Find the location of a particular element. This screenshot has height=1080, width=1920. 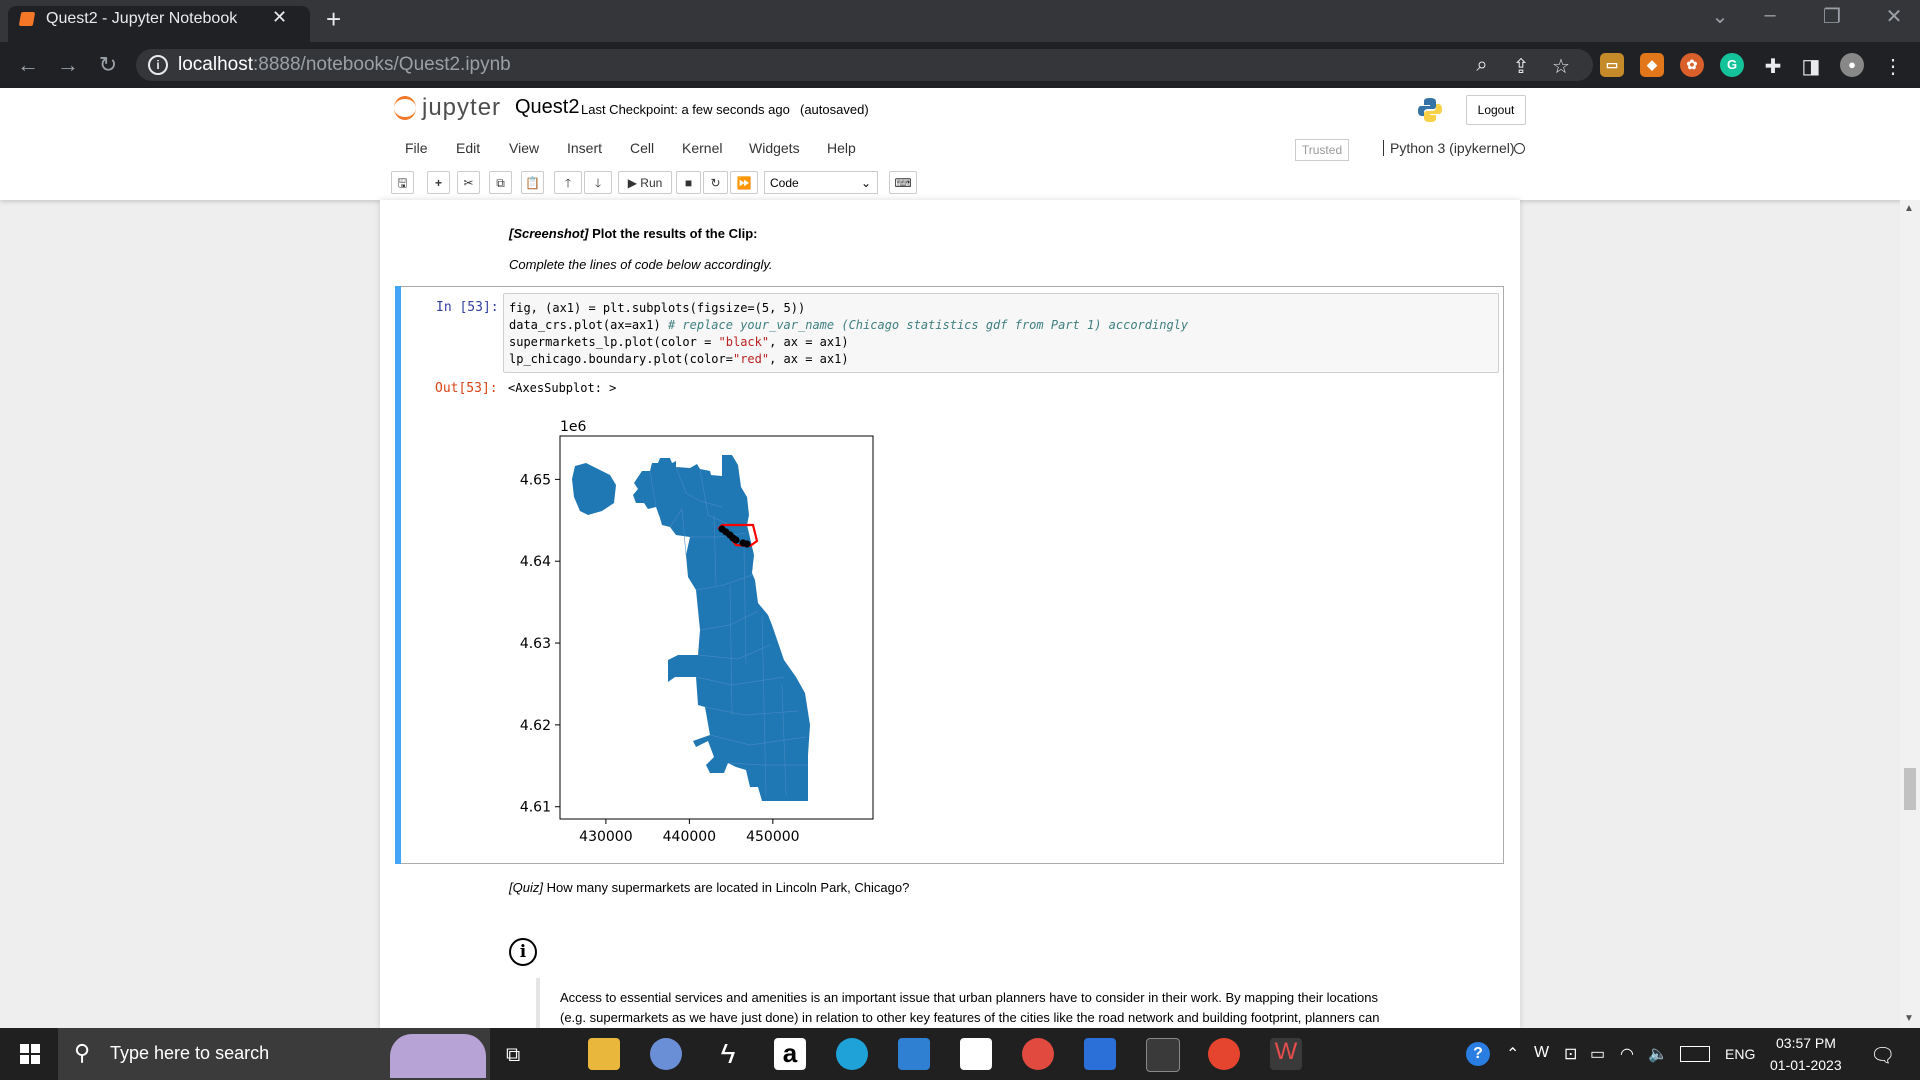

jupyter-logo-text: jupyter is located at coordinates (461, 108).